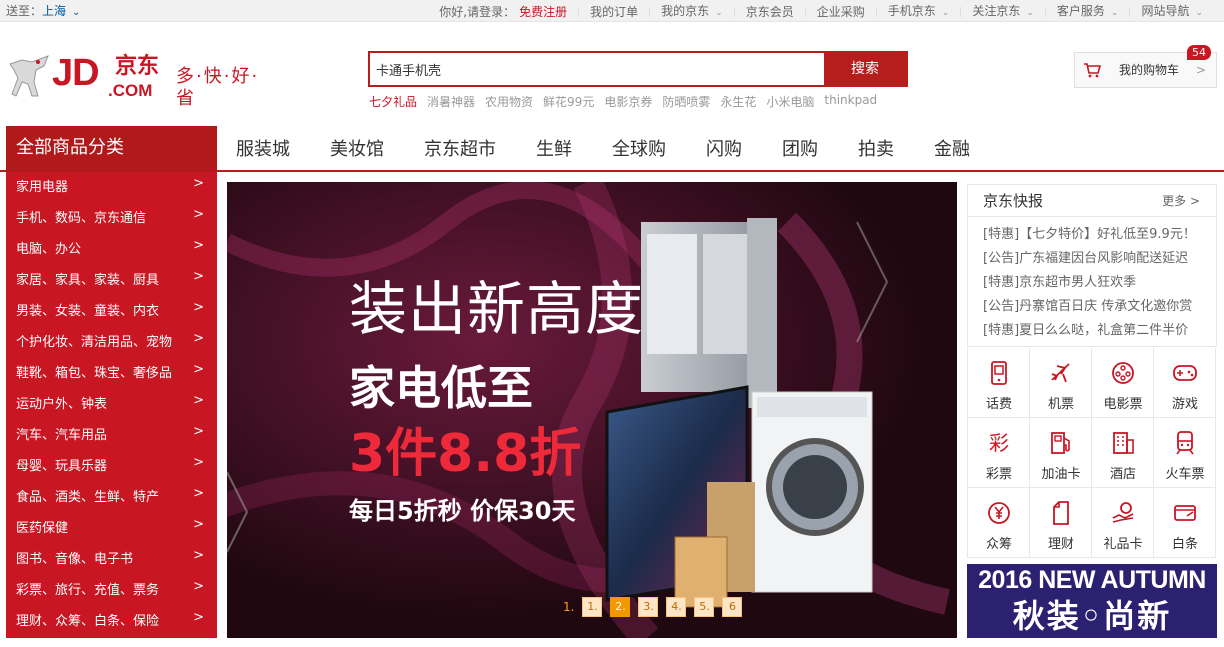 This screenshot has width=1224, height=647. Describe the element at coordinates (732, 607) in the screenshot. I see `pagination-dot: 6` at that location.